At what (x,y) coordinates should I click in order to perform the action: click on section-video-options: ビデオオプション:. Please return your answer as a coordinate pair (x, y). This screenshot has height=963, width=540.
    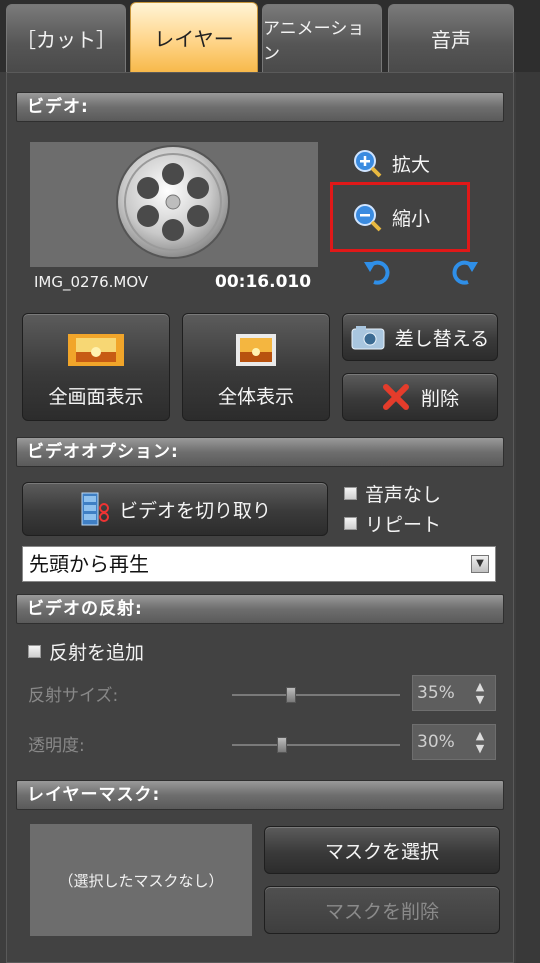
    Looking at the image, I should click on (260, 452).